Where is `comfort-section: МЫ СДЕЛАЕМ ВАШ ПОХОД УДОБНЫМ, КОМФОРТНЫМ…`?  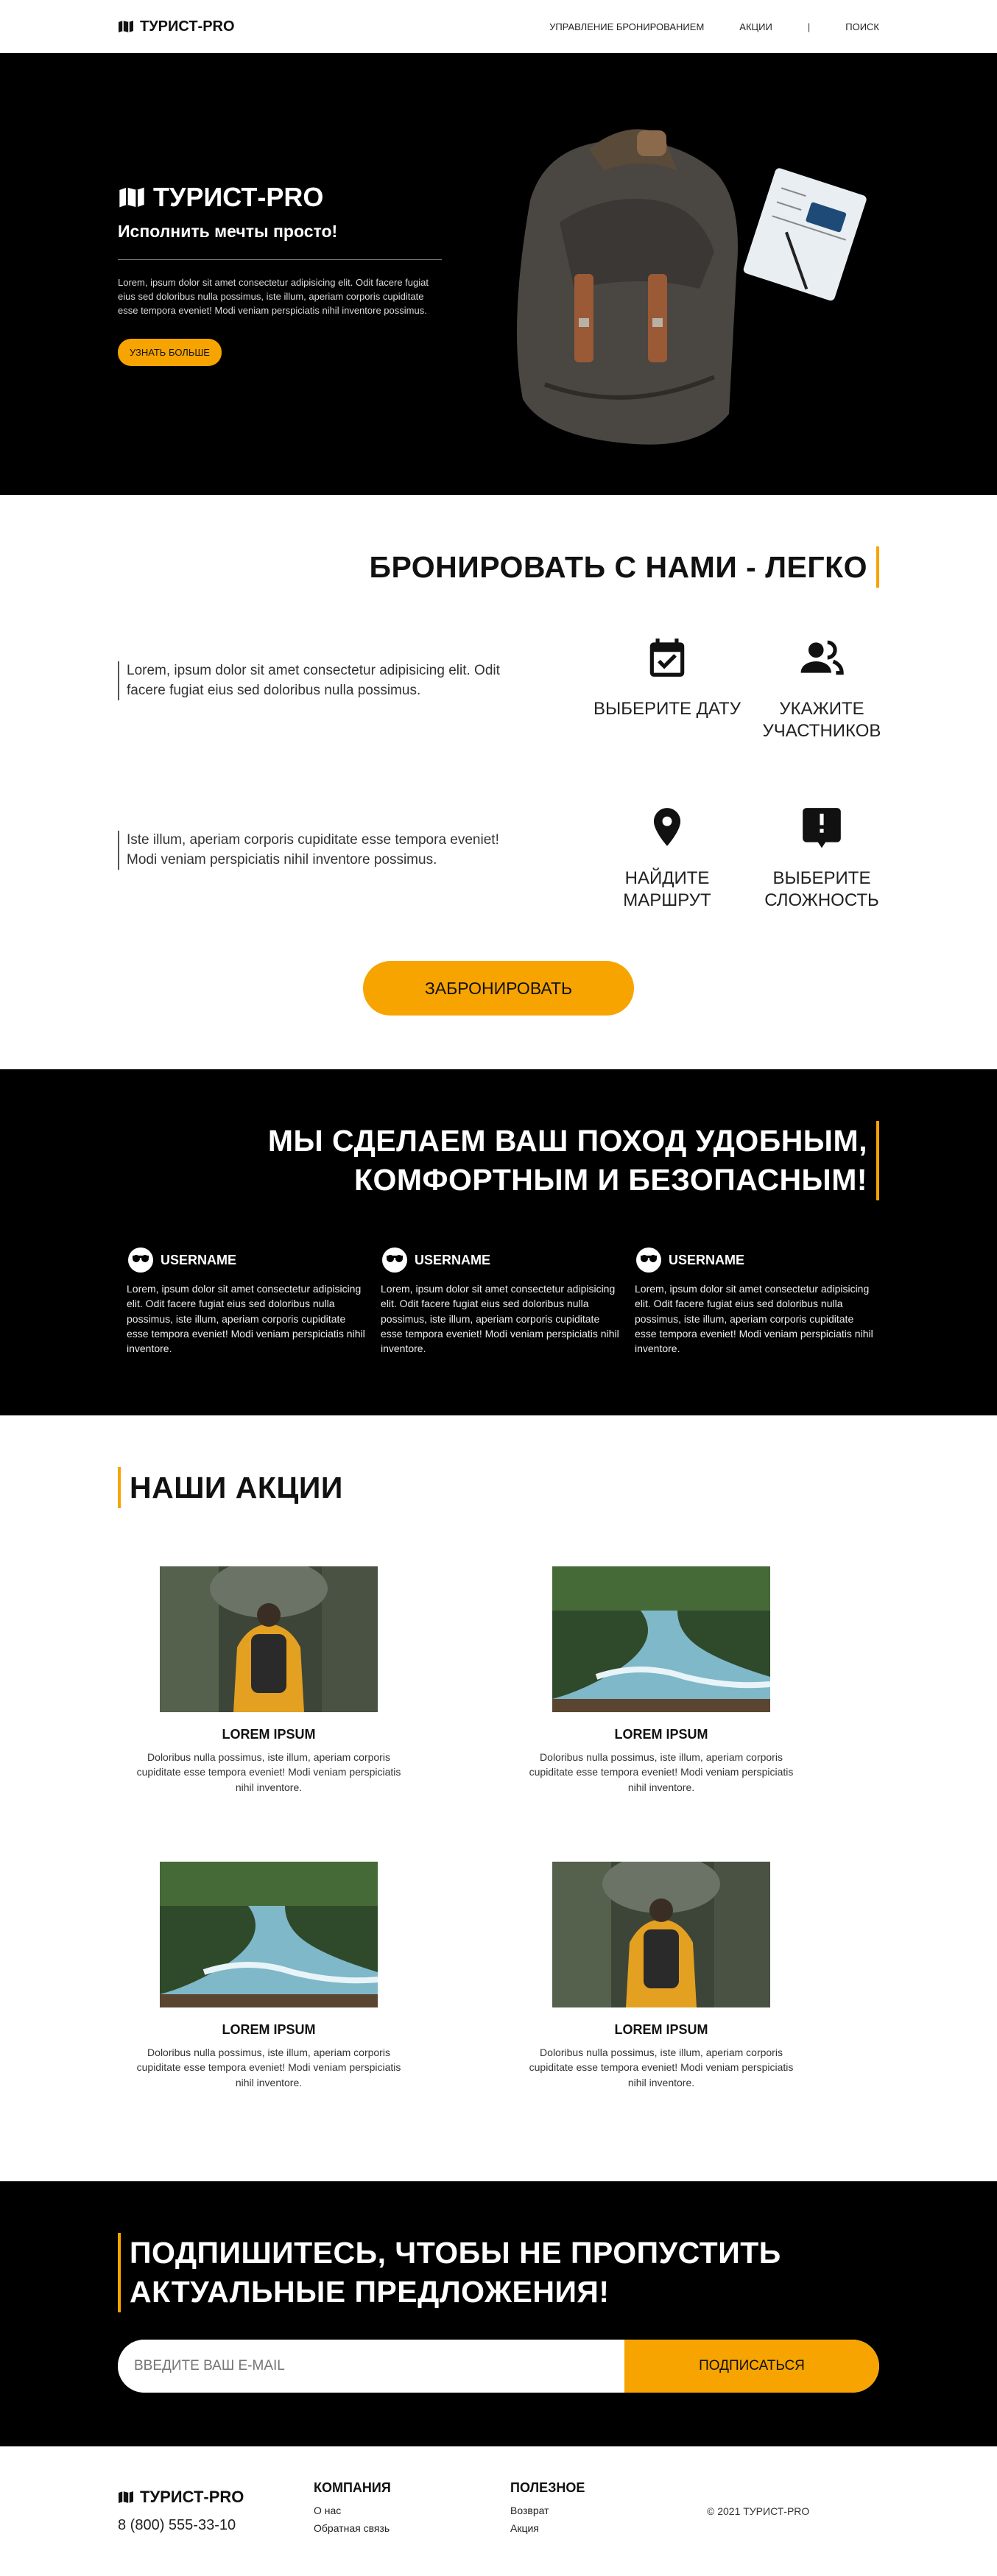
comfort-section: МЫ СДЕЛАЕМ ВАШ ПОХОД УДОБНЫМ, КОМФОРТНЫМ… is located at coordinates (498, 1242).